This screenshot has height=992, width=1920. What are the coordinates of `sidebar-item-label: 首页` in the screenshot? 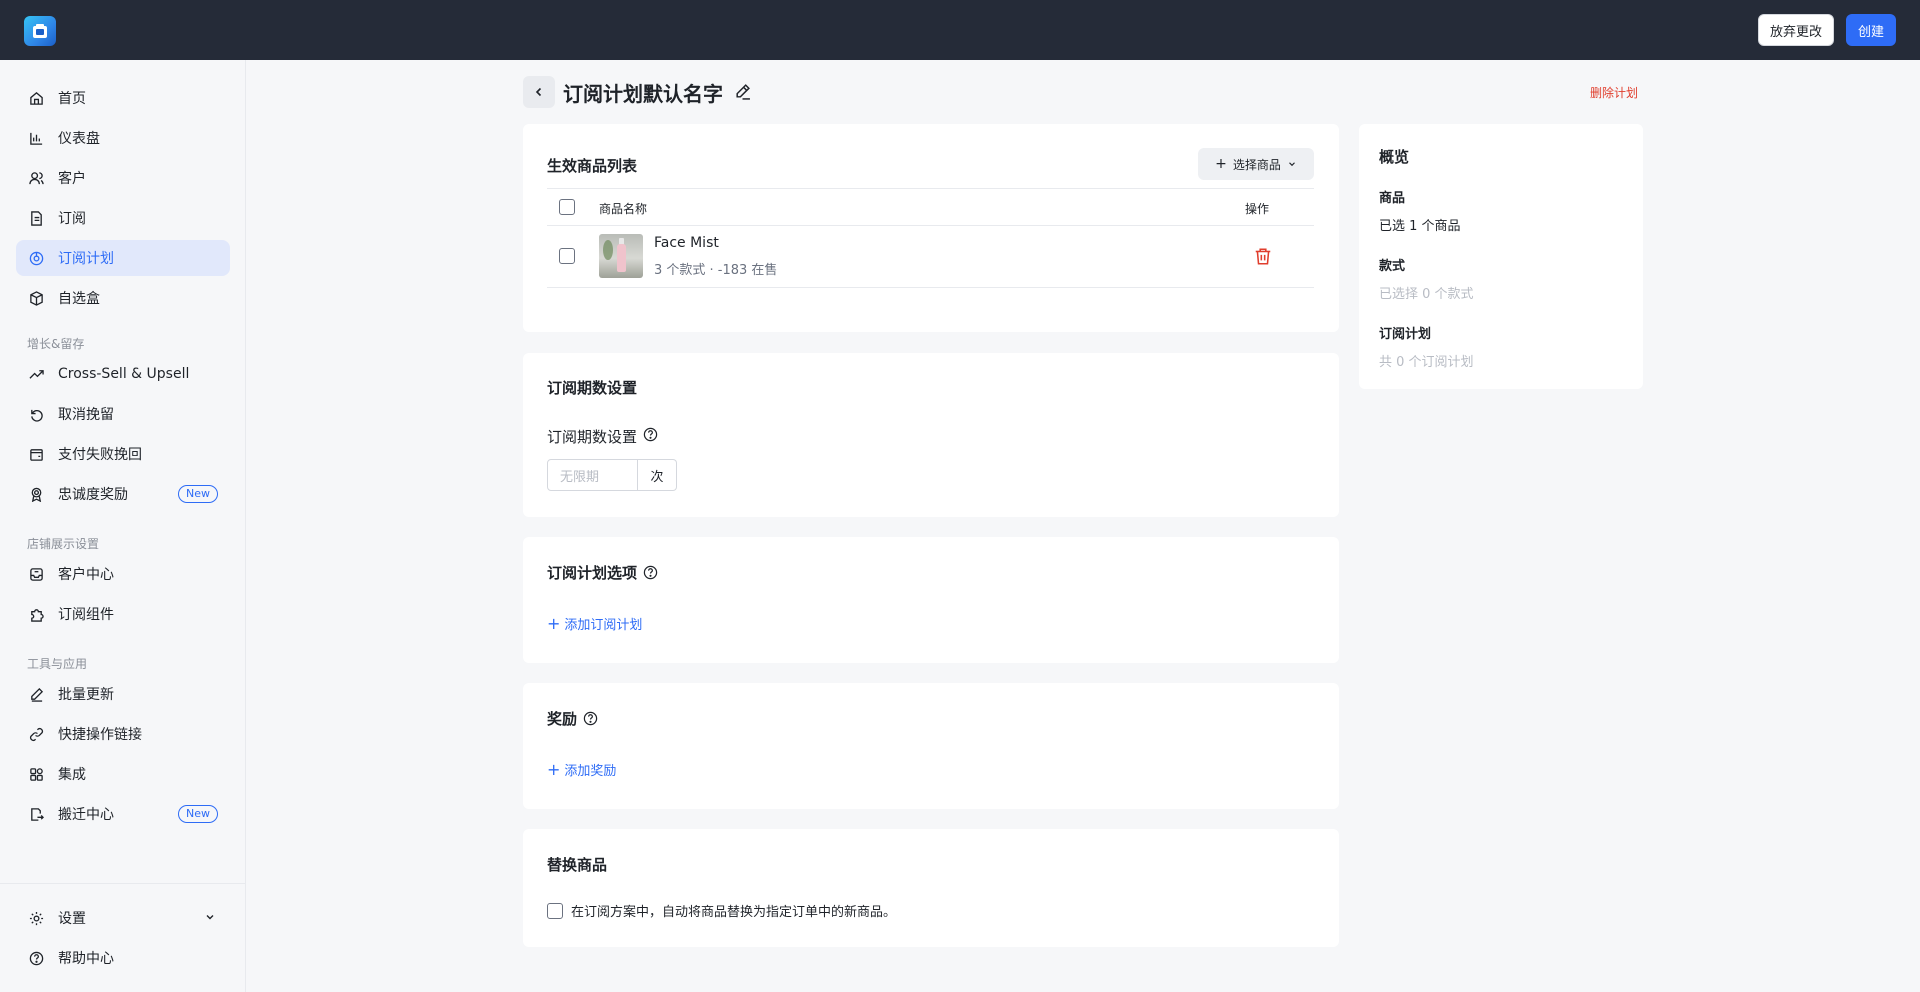 It's located at (72, 99).